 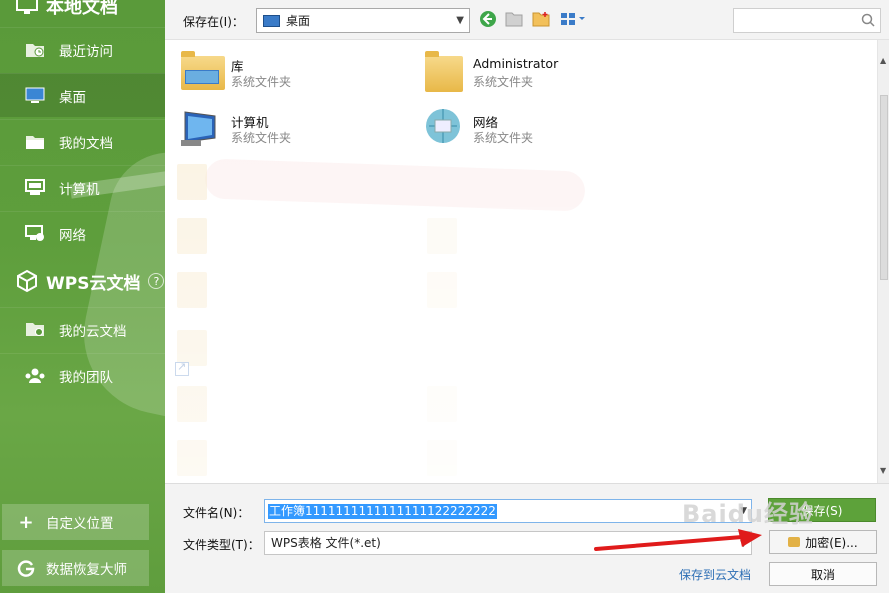 I want to click on lock-icon, so click(x=794, y=542).